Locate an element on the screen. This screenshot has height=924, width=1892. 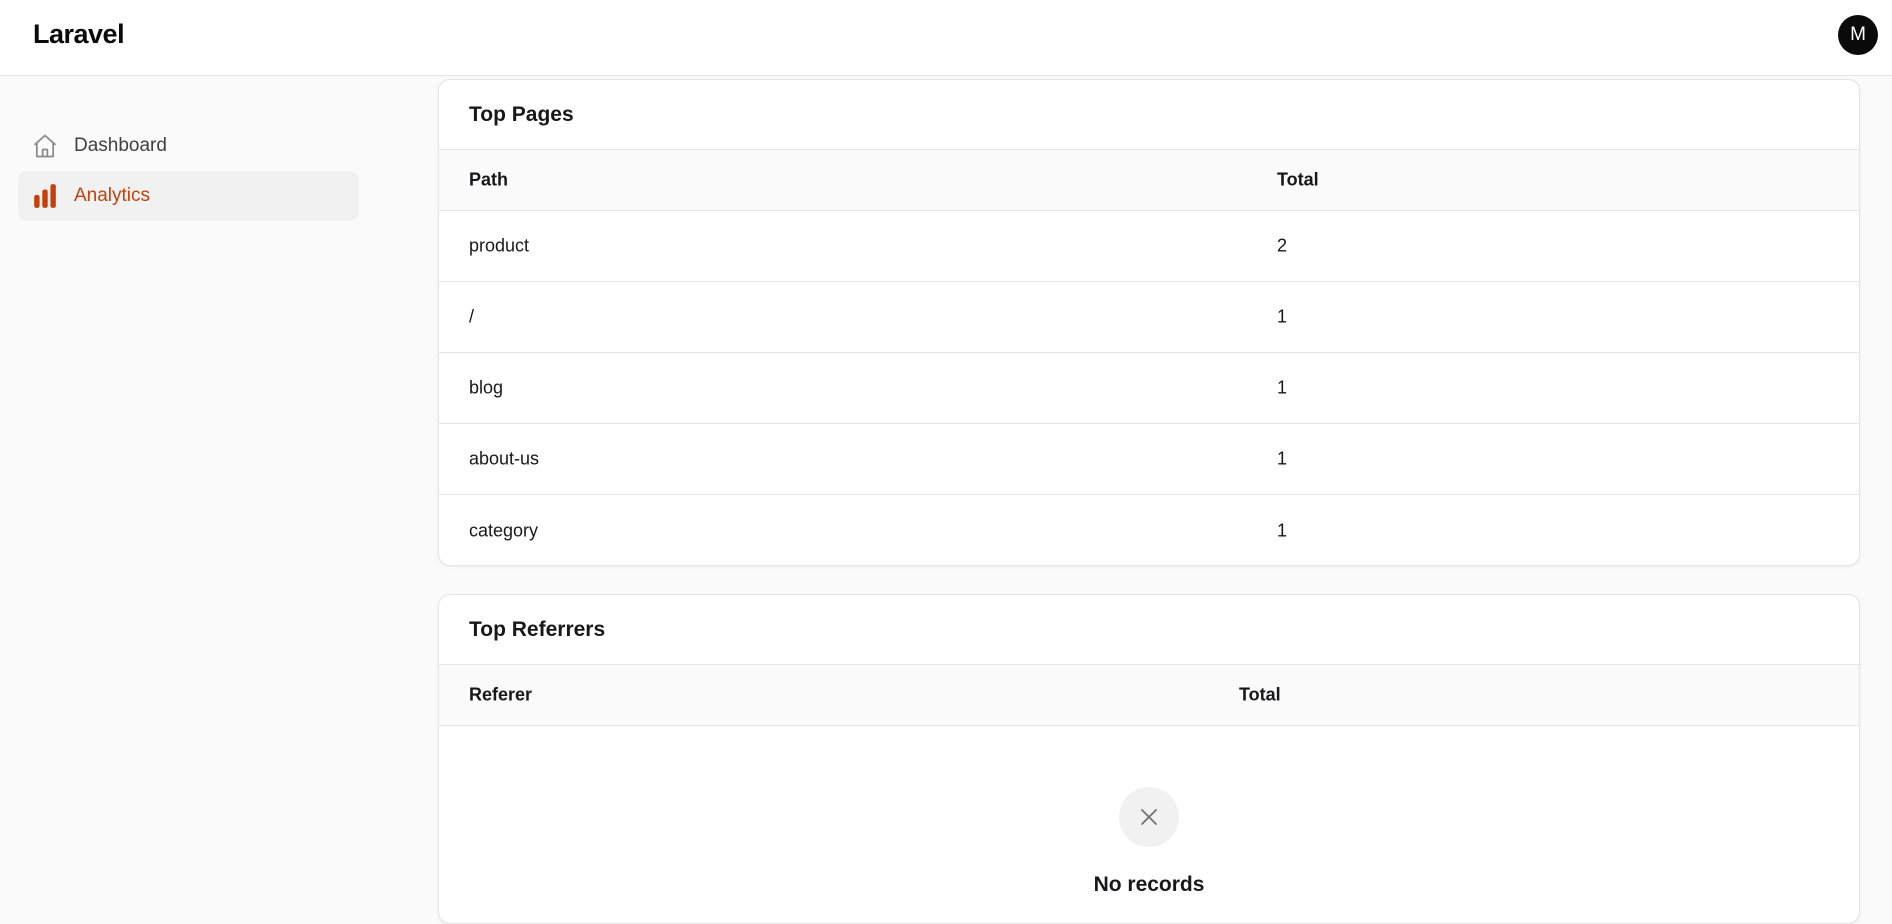
sidebar-item-label: Analytics is located at coordinates (112, 195).